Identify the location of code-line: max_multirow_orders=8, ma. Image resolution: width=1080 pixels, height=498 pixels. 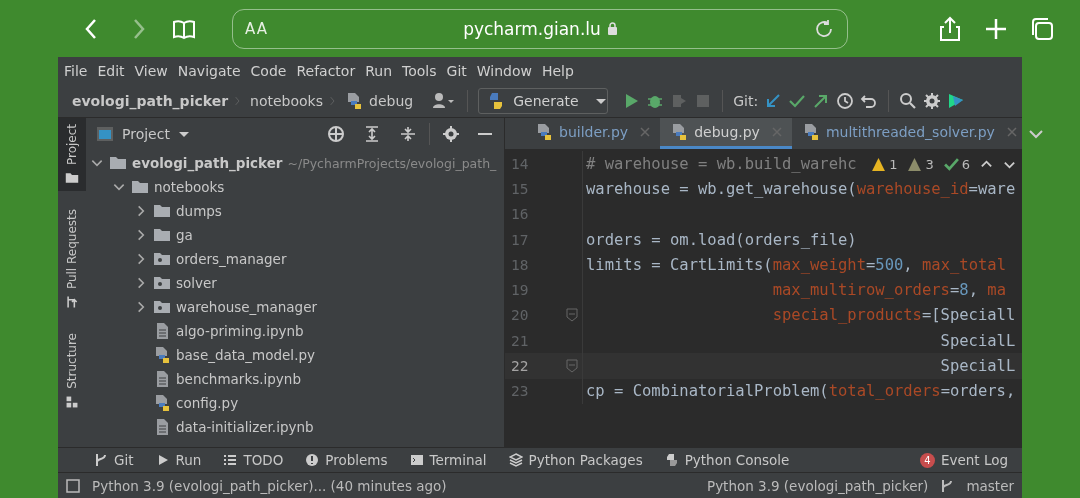
(888, 290).